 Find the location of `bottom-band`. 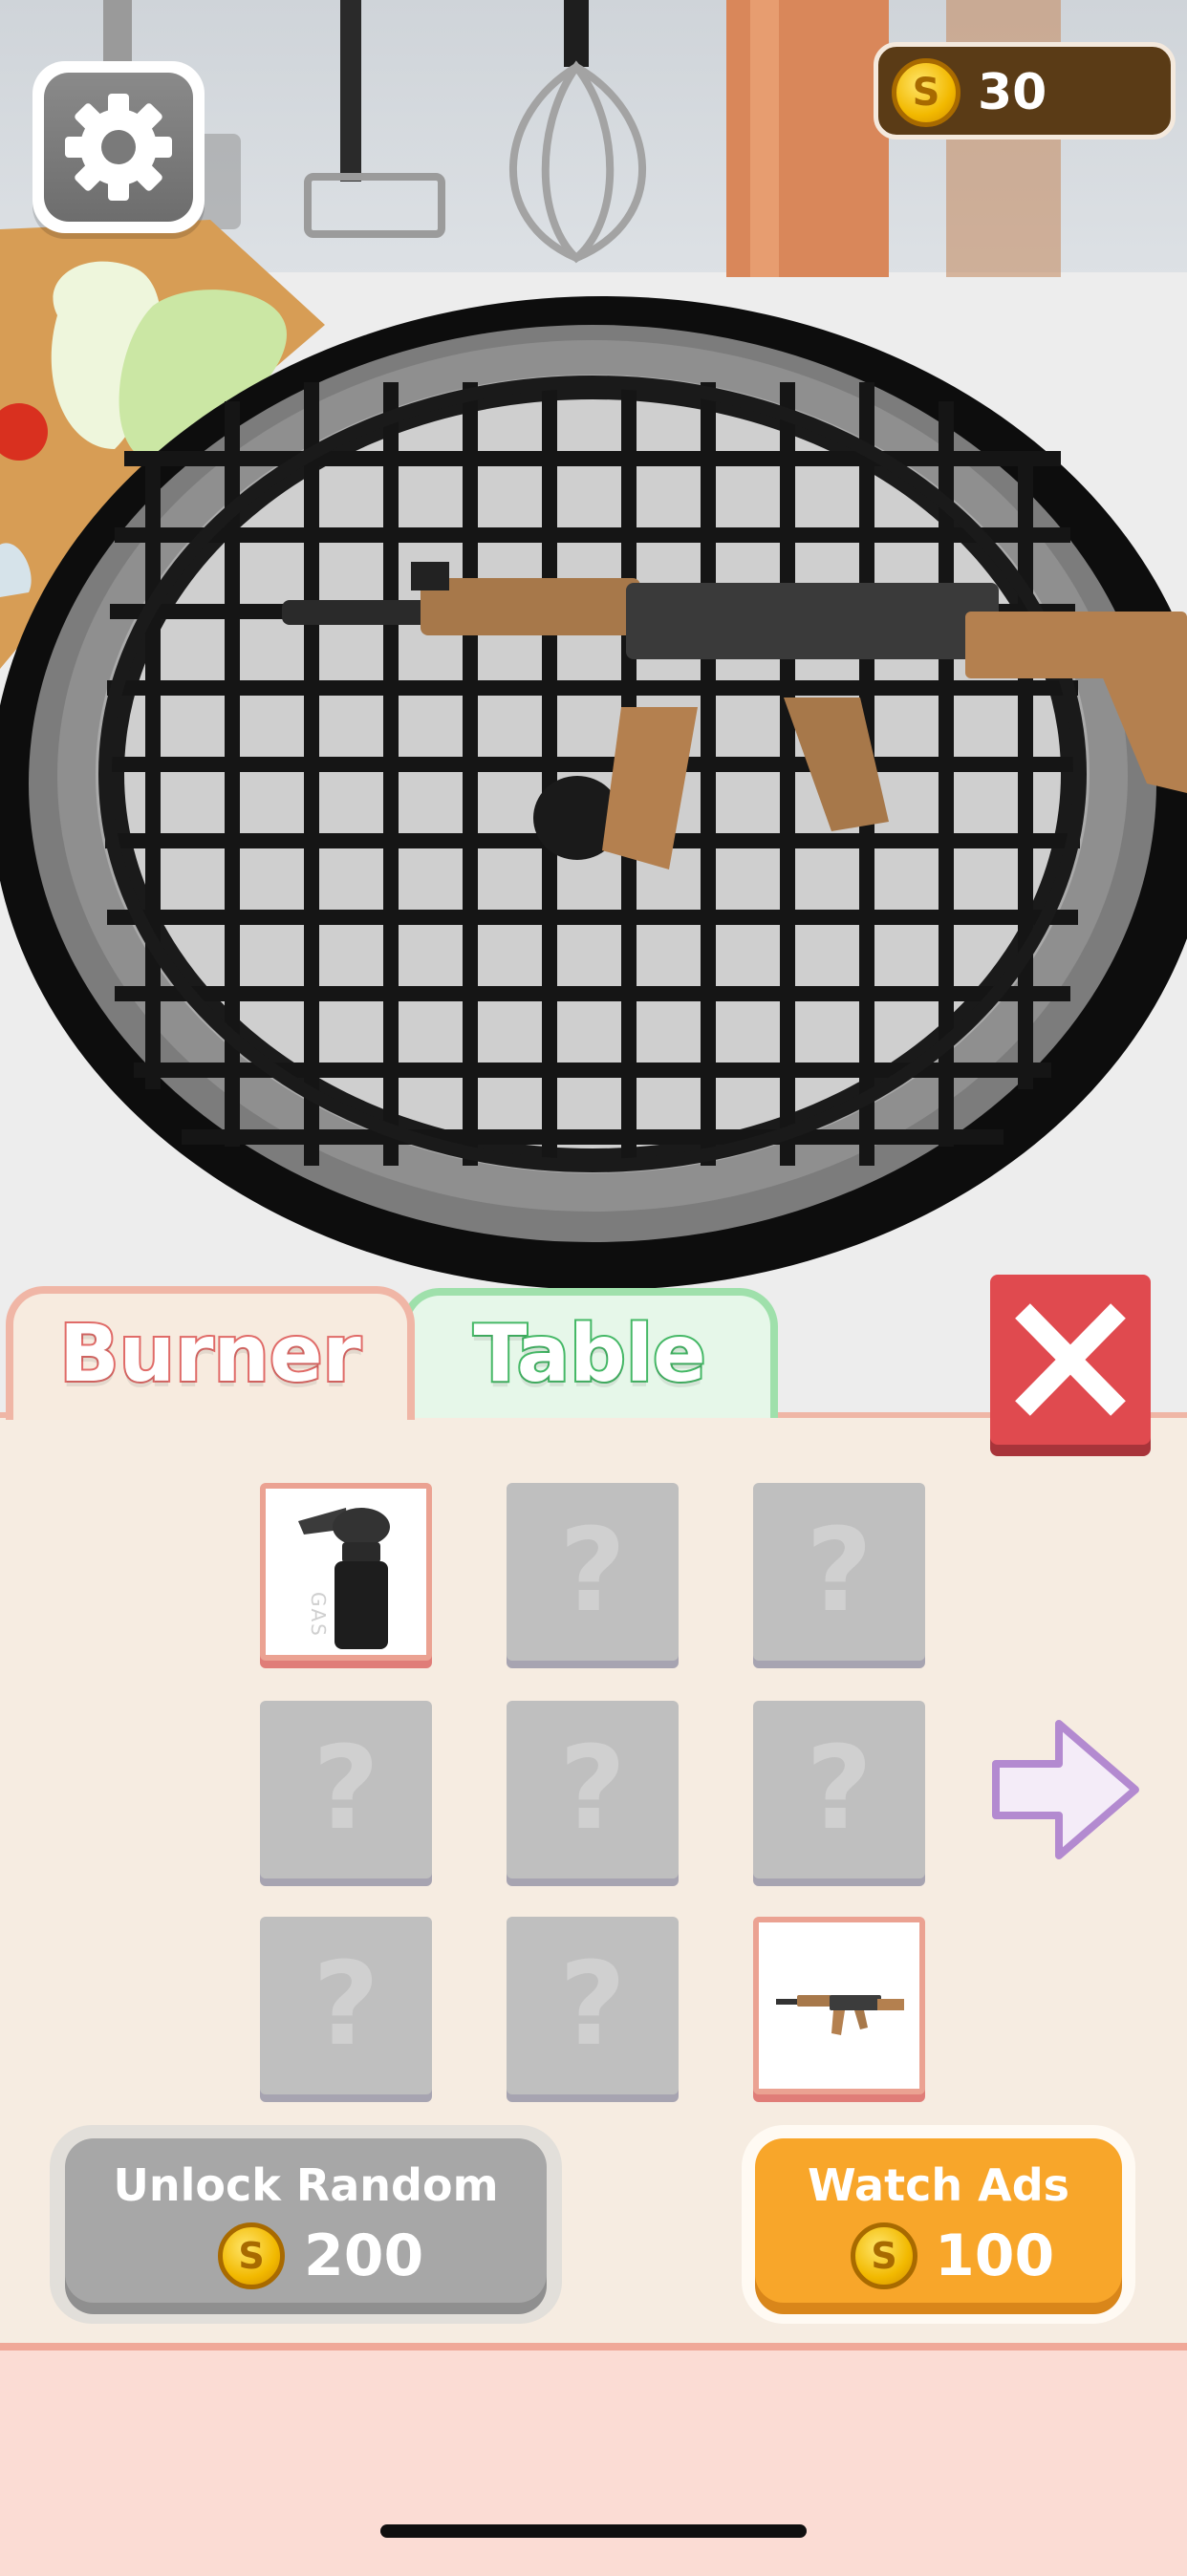

bottom-band is located at coordinates (593, 2459).